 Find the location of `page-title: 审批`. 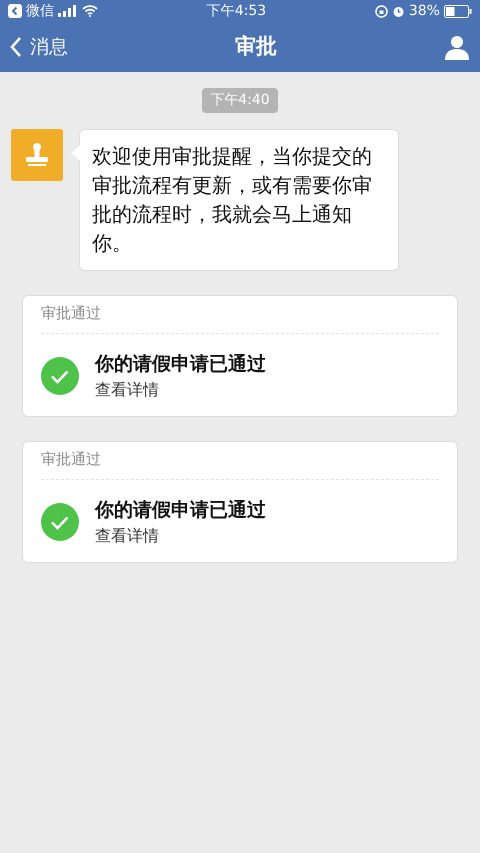

page-title: 审批 is located at coordinates (256, 46).